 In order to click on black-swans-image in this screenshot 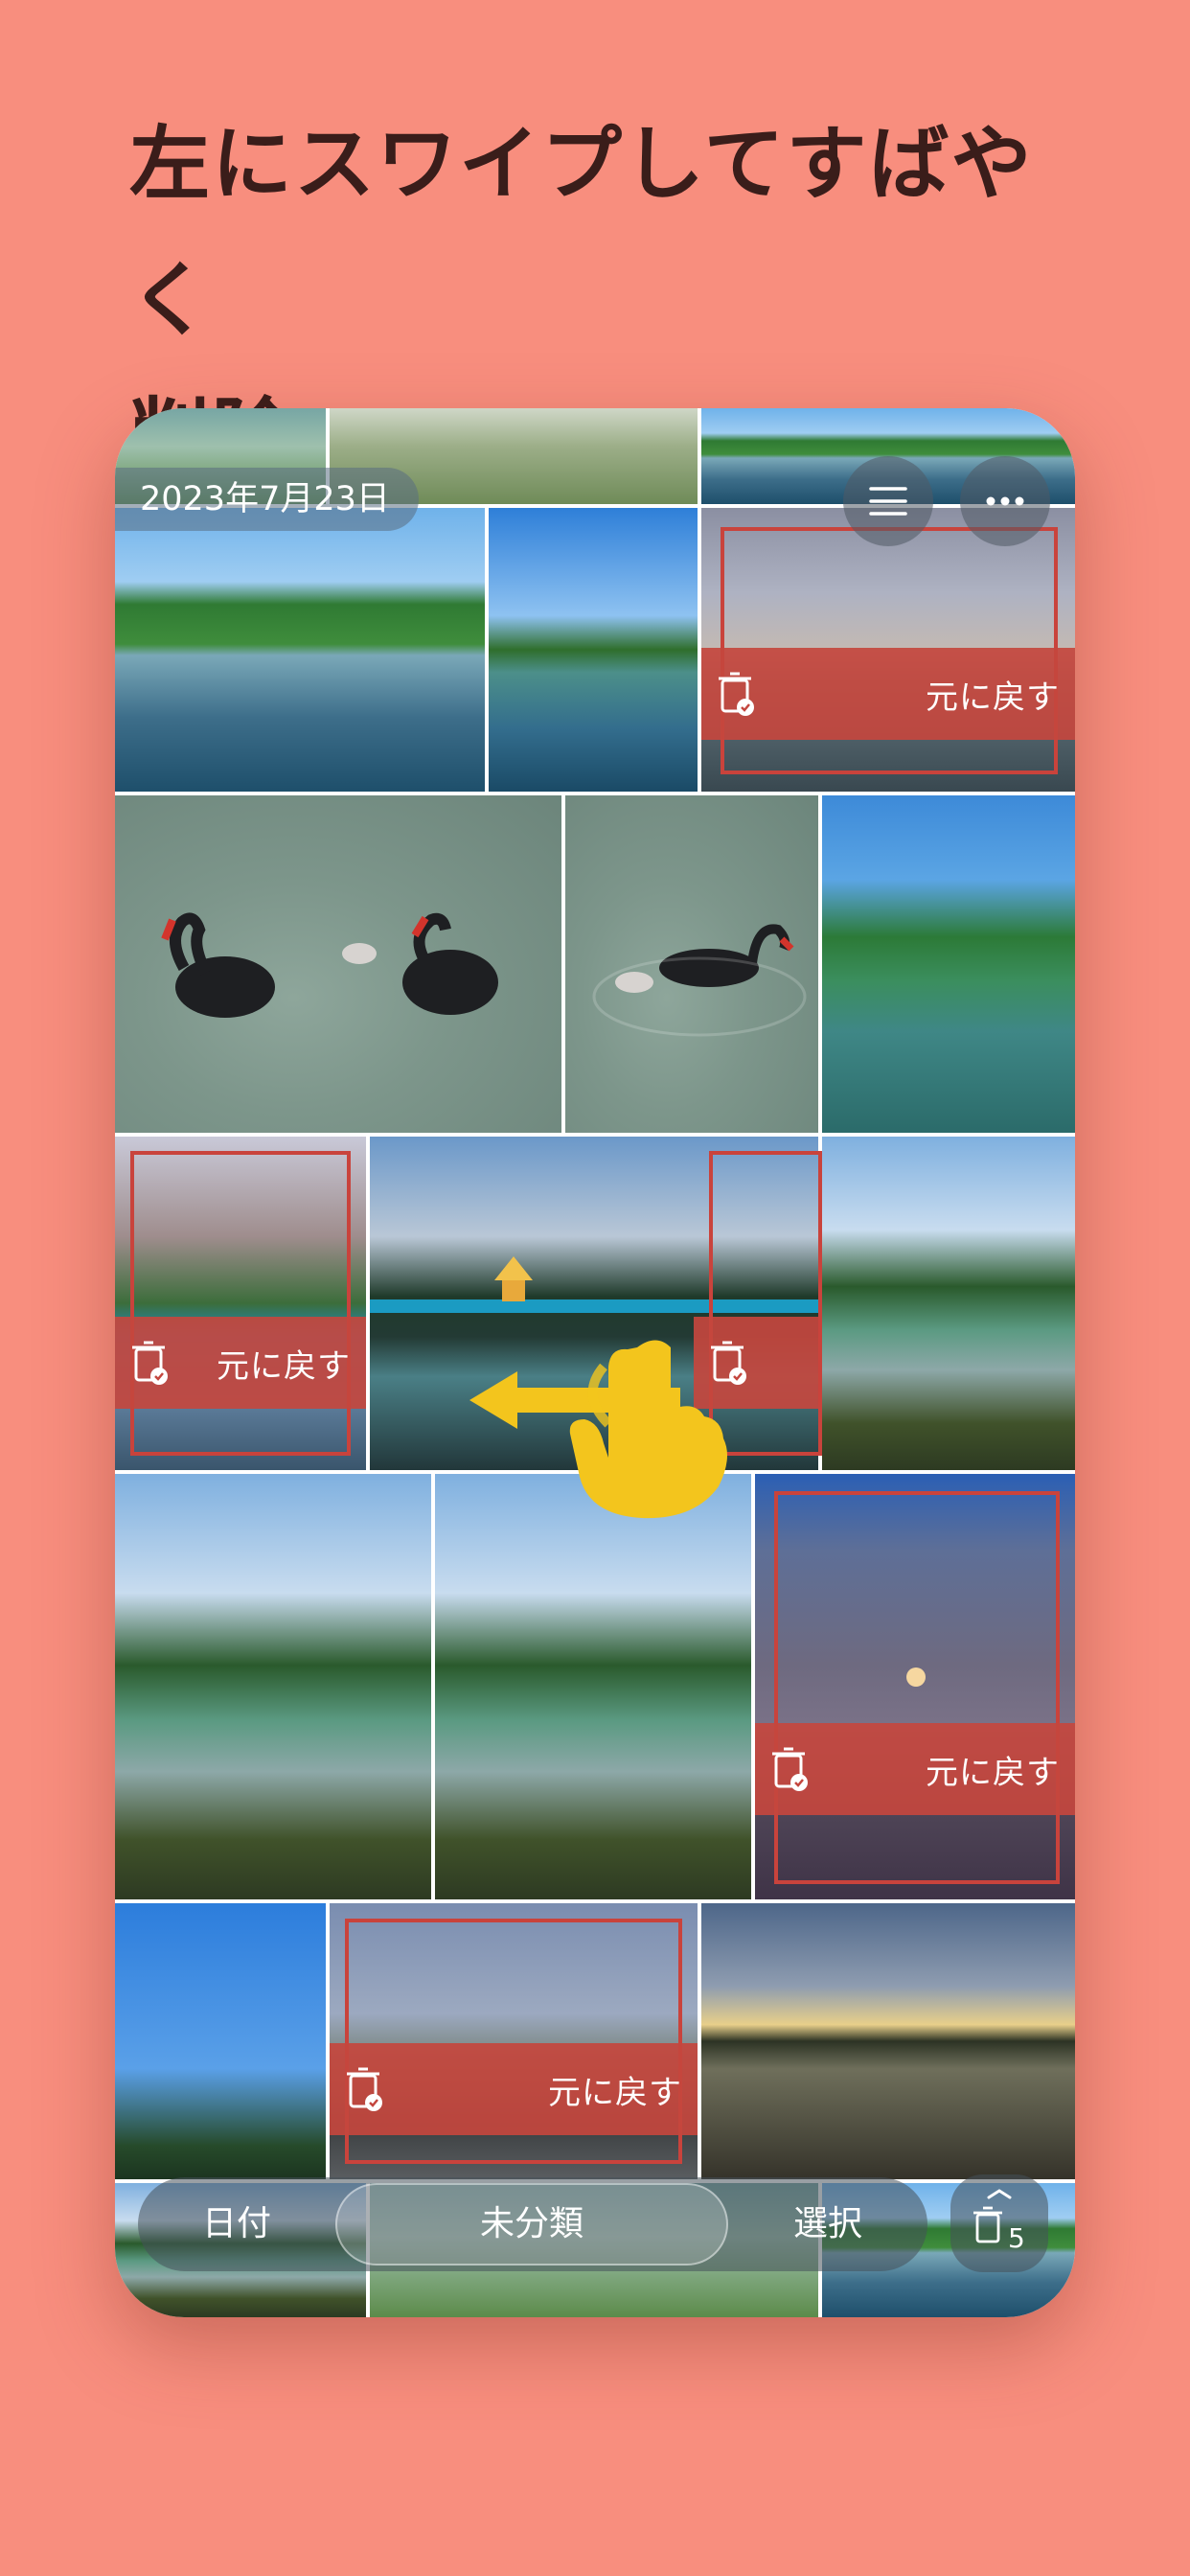, I will do `click(329, 965)`.